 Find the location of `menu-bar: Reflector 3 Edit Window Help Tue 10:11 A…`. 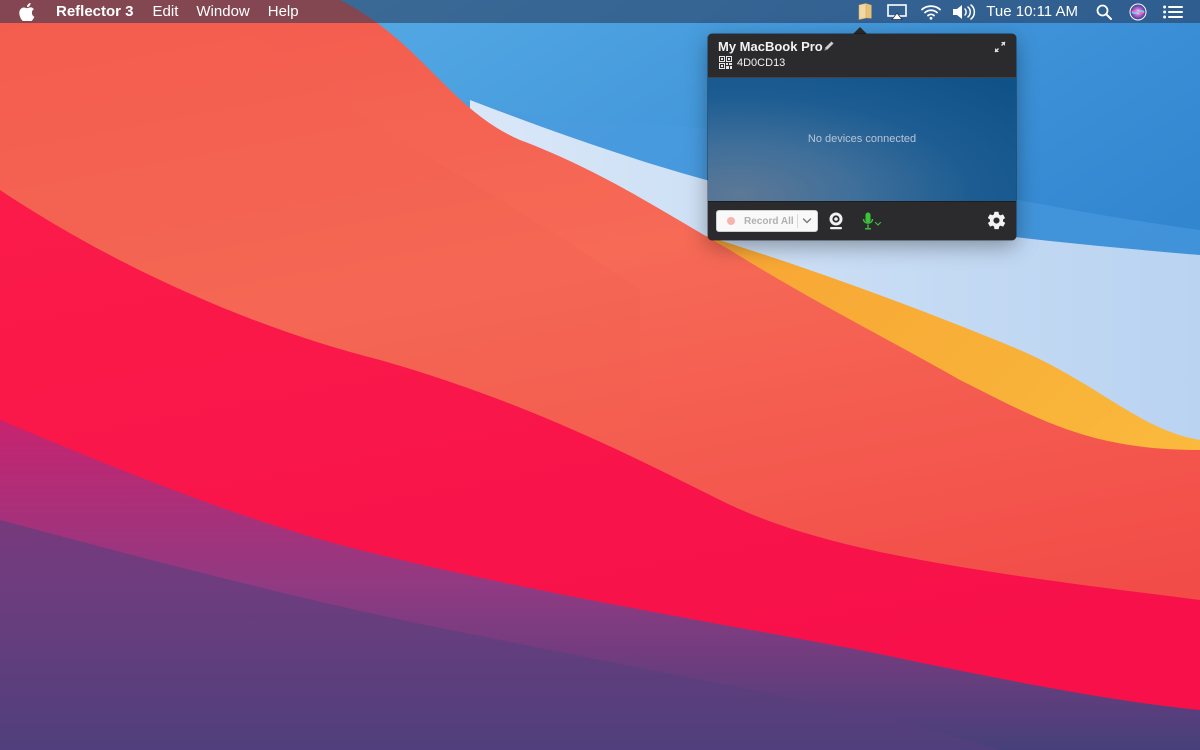

menu-bar: Reflector 3 Edit Window Help Tue 10:11 A… is located at coordinates (600, 11).